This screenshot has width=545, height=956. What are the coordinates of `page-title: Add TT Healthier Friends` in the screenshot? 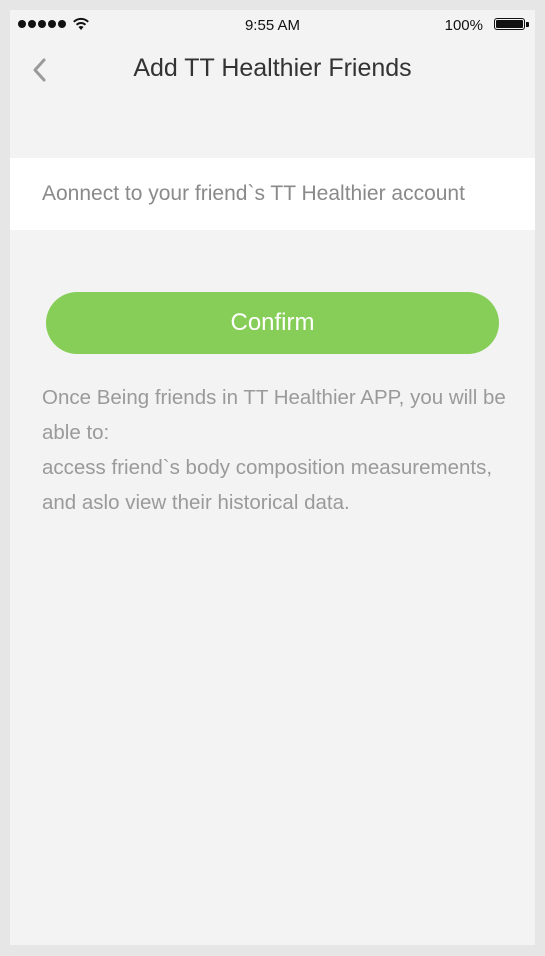 It's located at (272, 68).